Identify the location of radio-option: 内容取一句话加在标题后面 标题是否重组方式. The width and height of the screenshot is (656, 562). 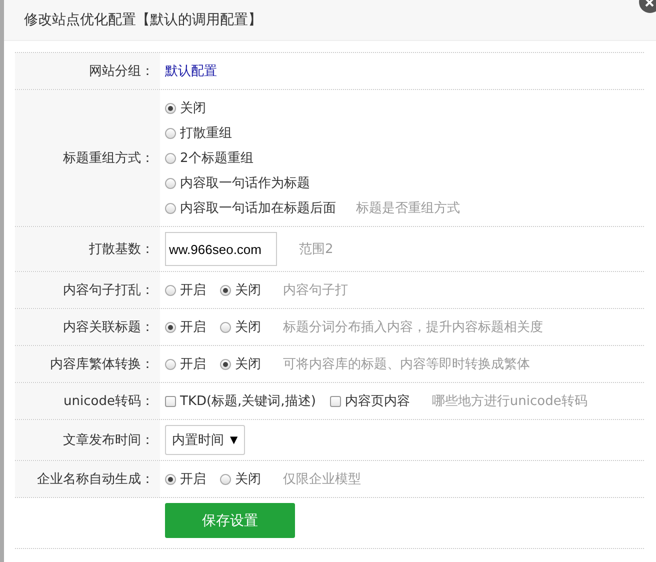
(312, 208).